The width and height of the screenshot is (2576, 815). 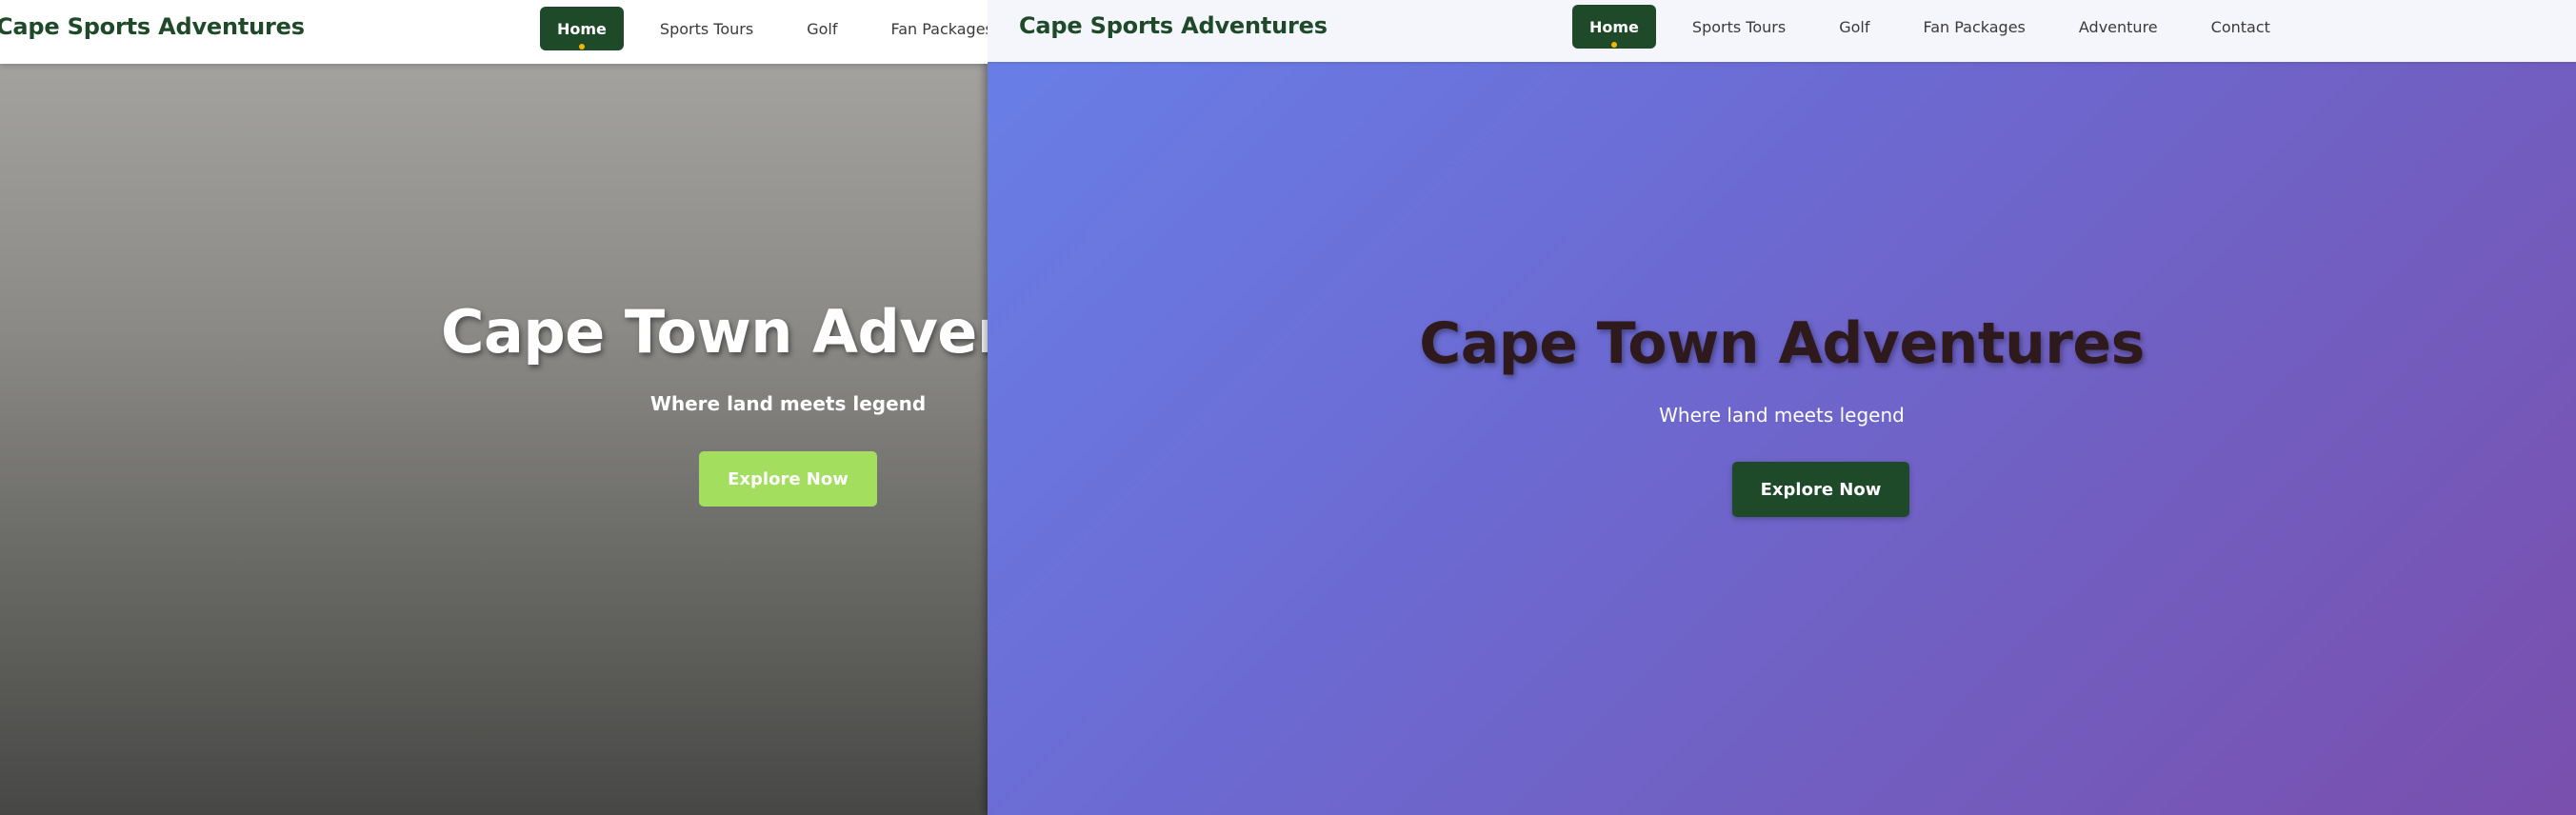 I want to click on nav-item-label: Contact, so click(x=2240, y=26).